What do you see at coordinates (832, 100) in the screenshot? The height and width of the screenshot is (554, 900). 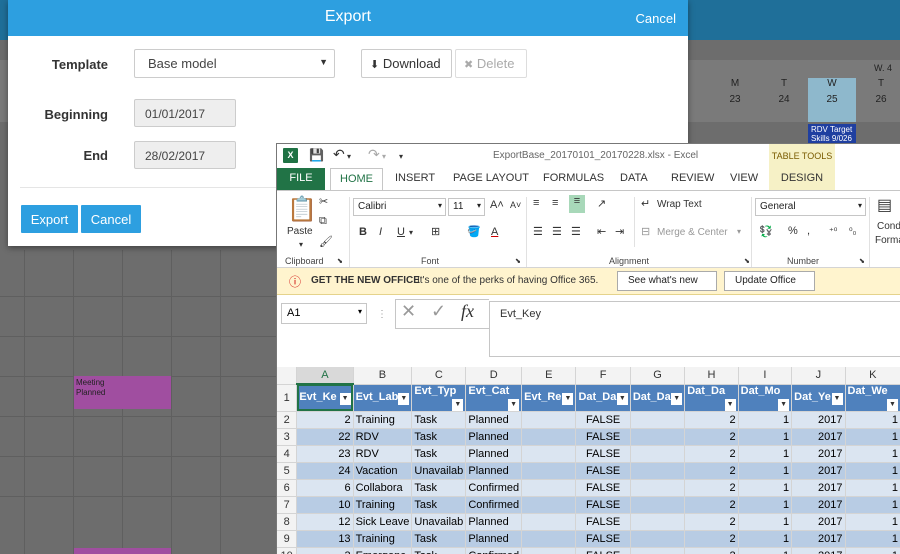 I see `calendar-day-today: W 25` at bounding box center [832, 100].